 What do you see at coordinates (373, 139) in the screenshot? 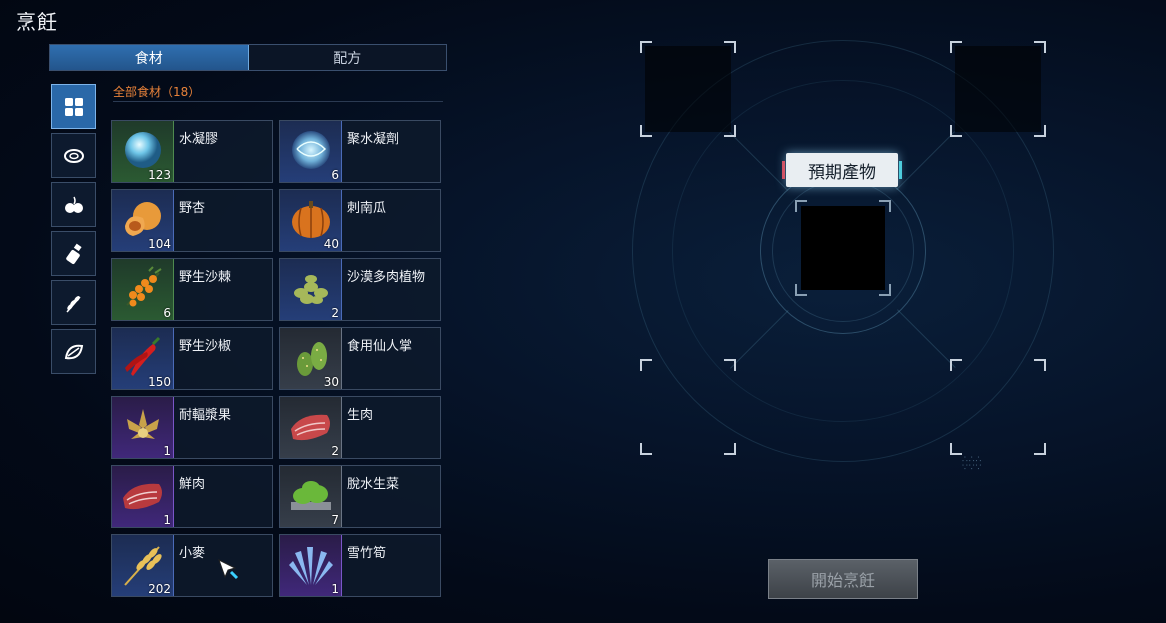
I see `ingredient-name: 聚水凝劑` at bounding box center [373, 139].